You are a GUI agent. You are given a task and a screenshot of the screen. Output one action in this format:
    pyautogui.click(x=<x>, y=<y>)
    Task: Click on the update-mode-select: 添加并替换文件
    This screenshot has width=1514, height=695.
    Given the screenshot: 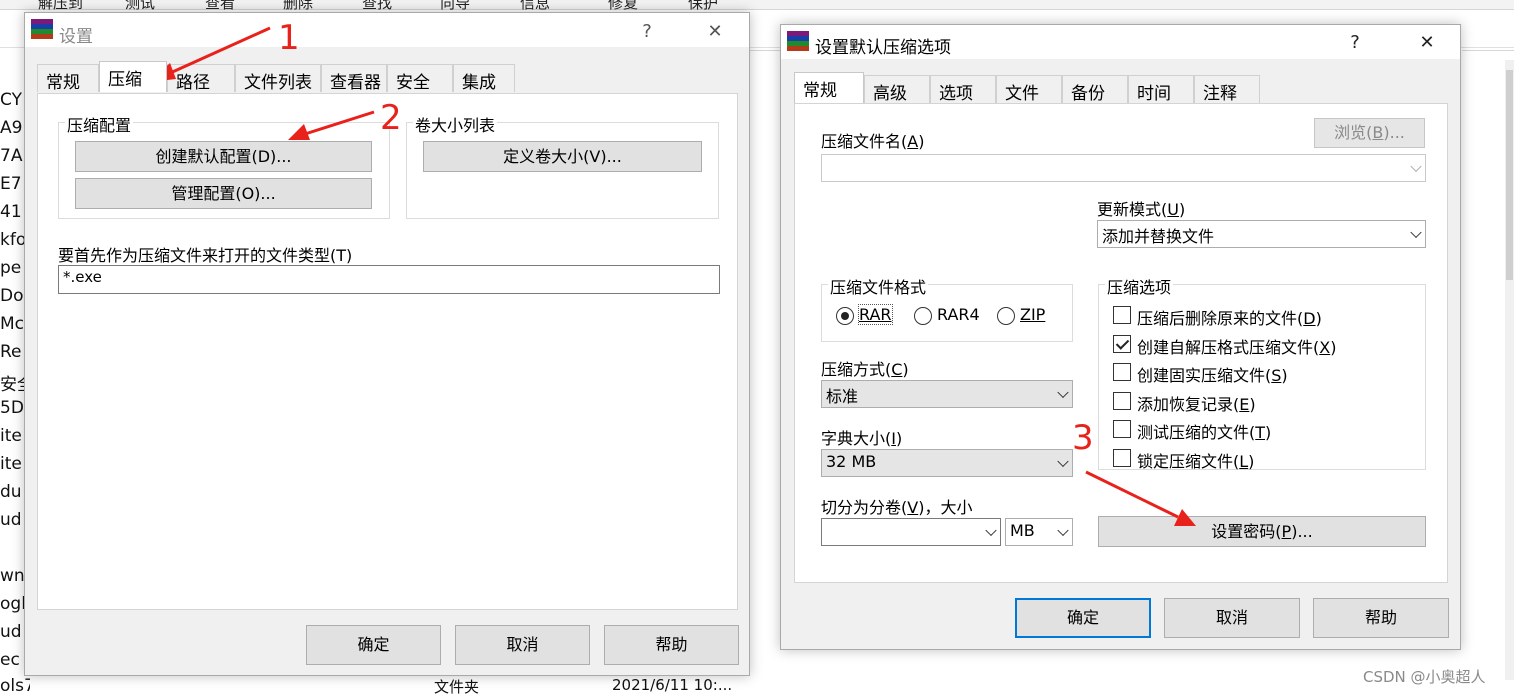 What is the action you would take?
    pyautogui.click(x=1261, y=234)
    